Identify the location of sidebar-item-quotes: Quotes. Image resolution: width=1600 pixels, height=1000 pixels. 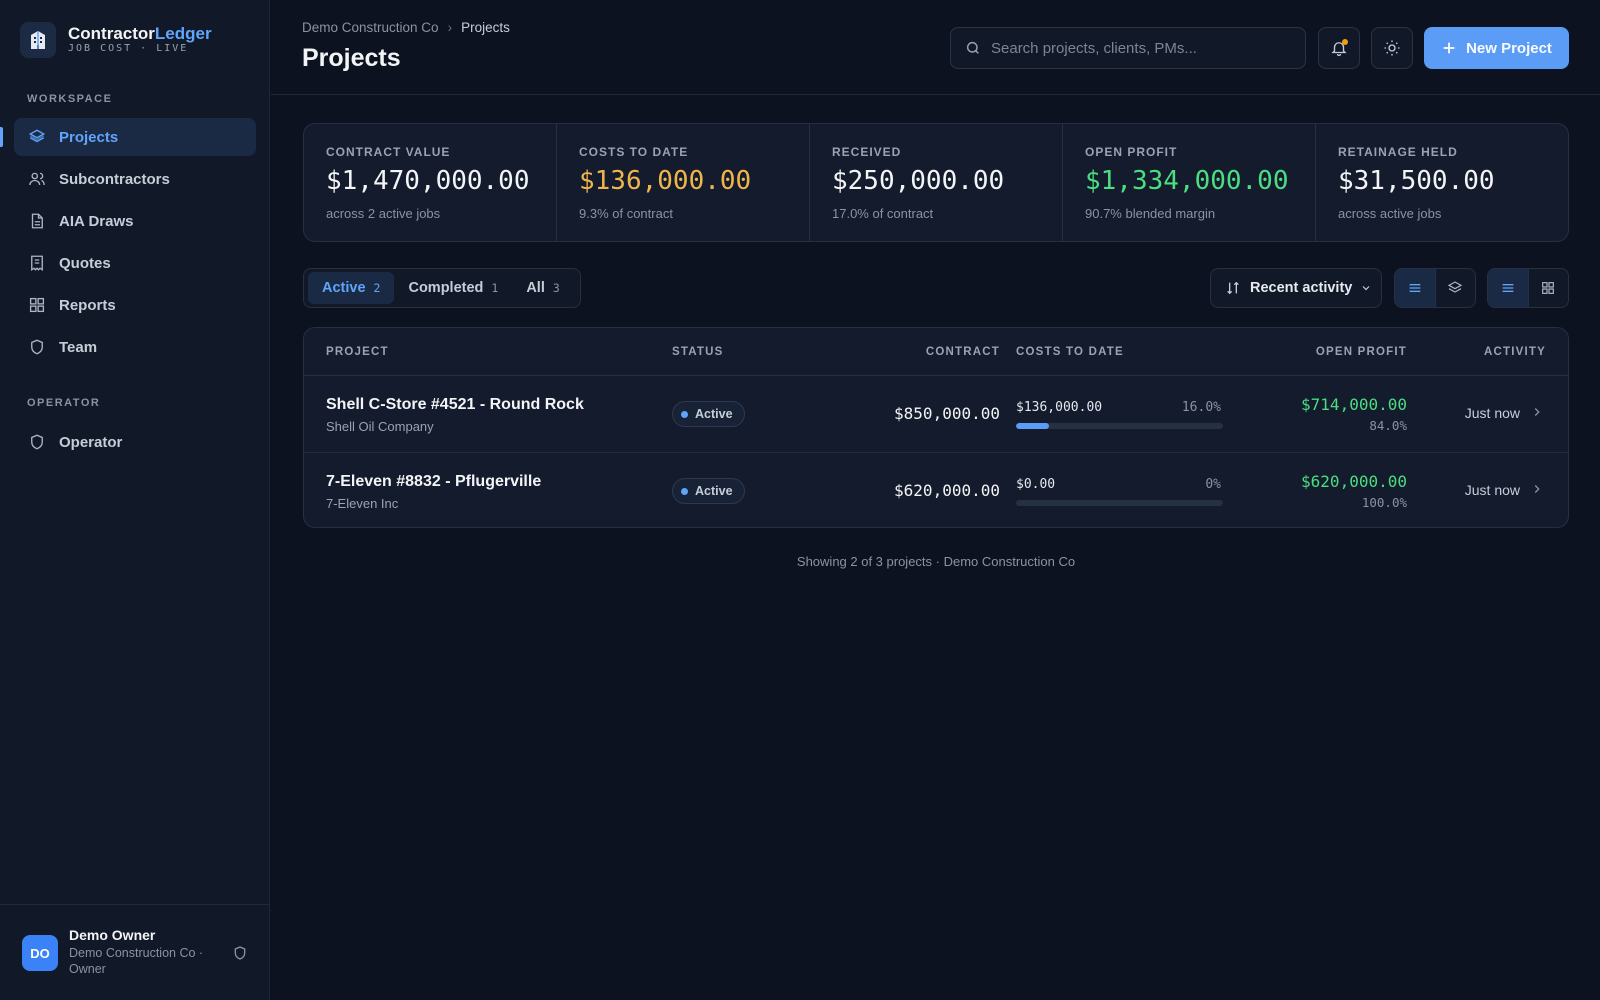
(135, 263).